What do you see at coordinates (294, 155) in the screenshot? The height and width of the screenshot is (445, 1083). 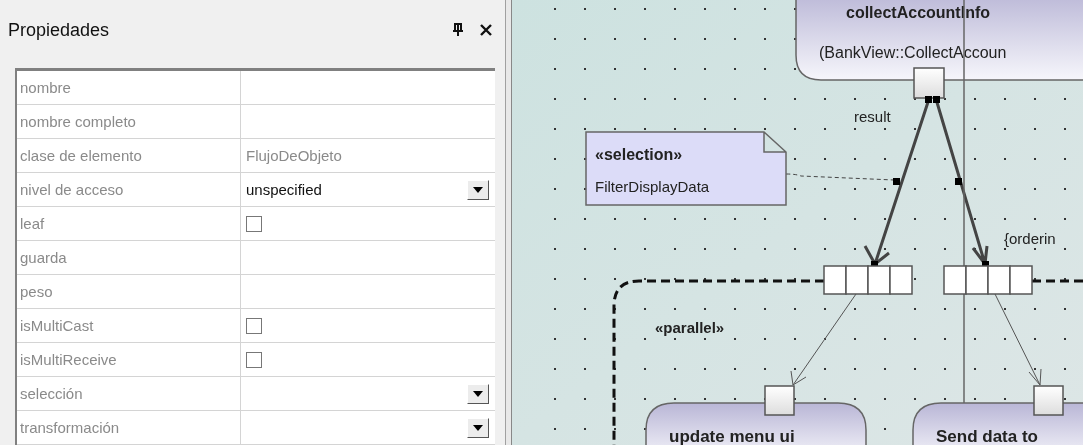 I see `property-value: FlujoDeObjeto` at bounding box center [294, 155].